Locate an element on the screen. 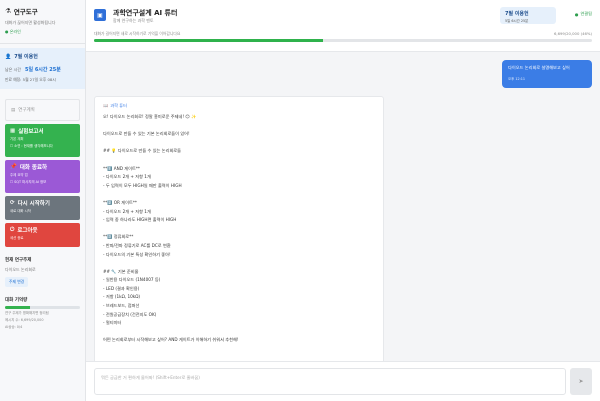  user-icon: 👤 is located at coordinates (8, 56).